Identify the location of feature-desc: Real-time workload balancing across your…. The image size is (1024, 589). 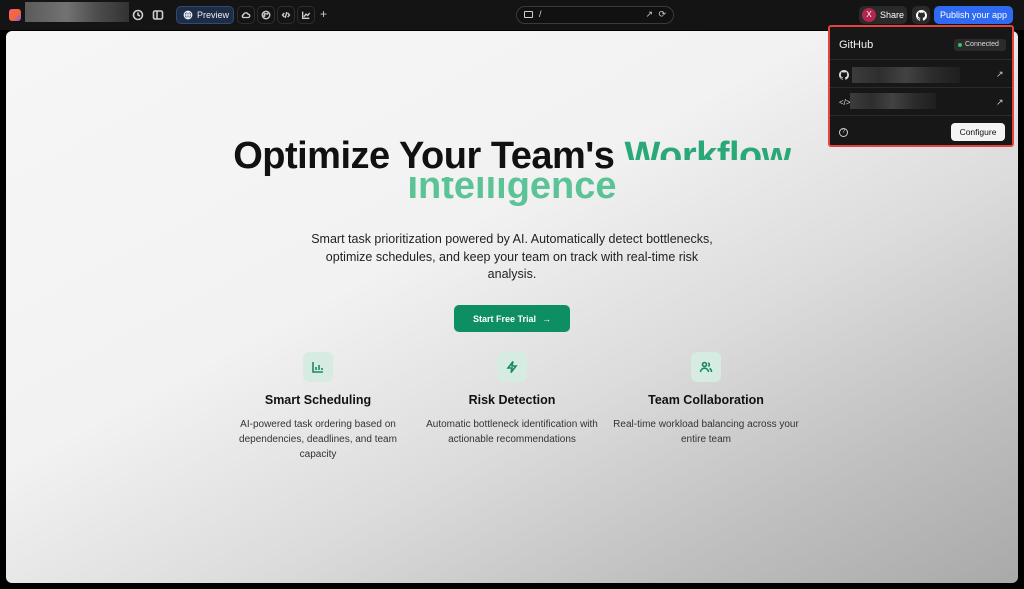
(706, 432).